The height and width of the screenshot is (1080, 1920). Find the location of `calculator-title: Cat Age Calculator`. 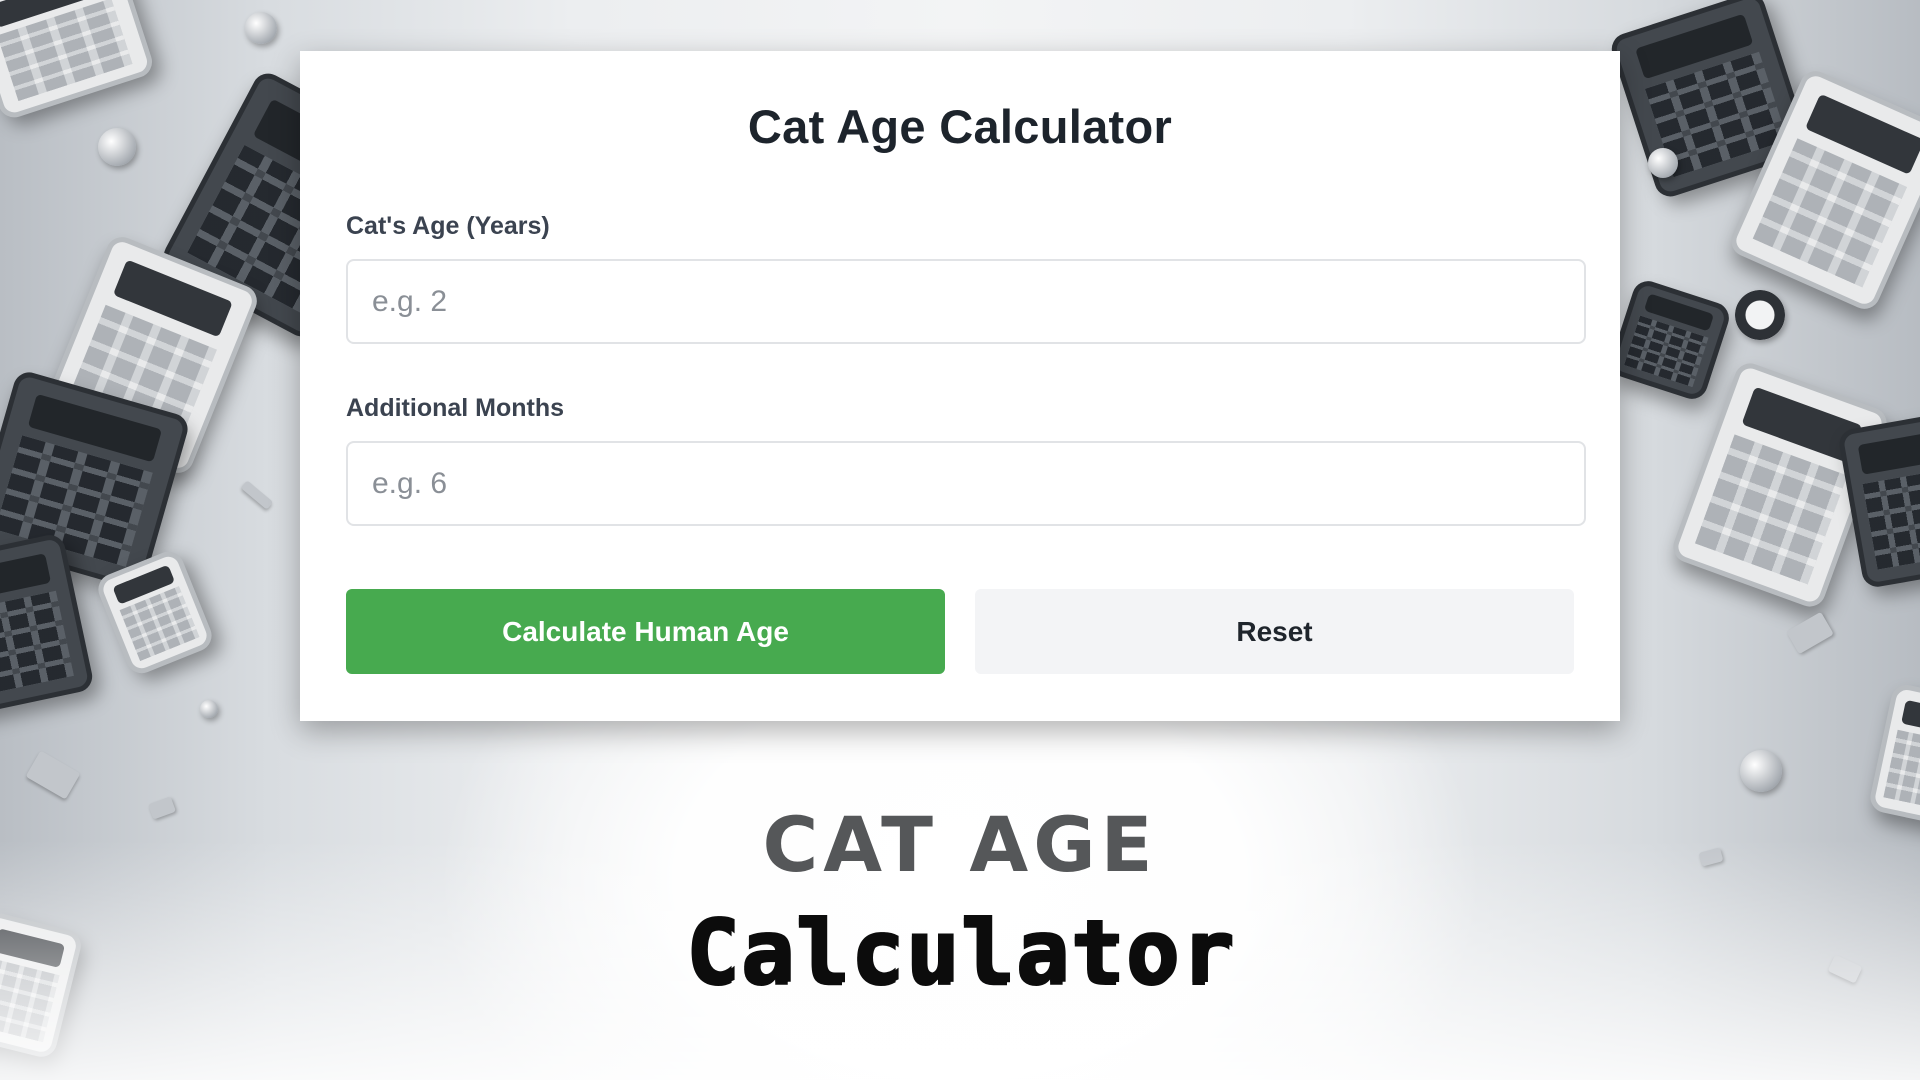

calculator-title: Cat Age Calculator is located at coordinates (960, 126).